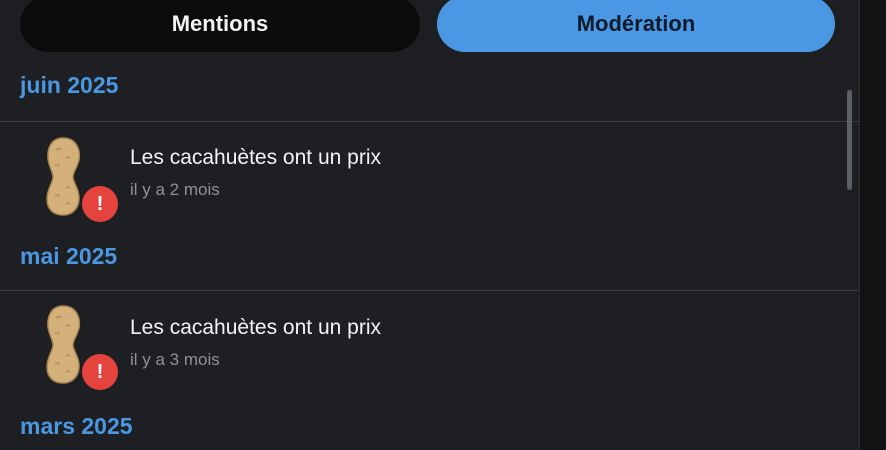 Image resolution: width=886 pixels, height=450 pixels. What do you see at coordinates (849, 140) in the screenshot?
I see `scrollbar-thumb` at bounding box center [849, 140].